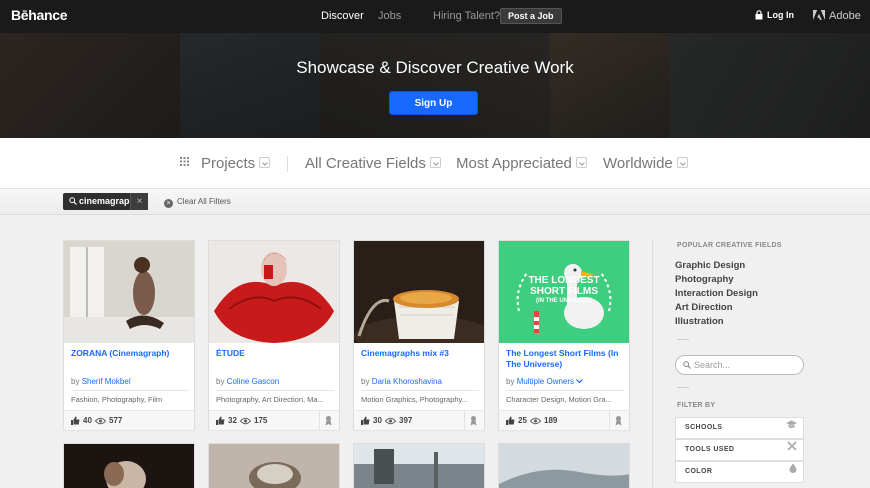  What do you see at coordinates (739, 428) in the screenshot?
I see `filter-schools: SCHOOLS` at bounding box center [739, 428].